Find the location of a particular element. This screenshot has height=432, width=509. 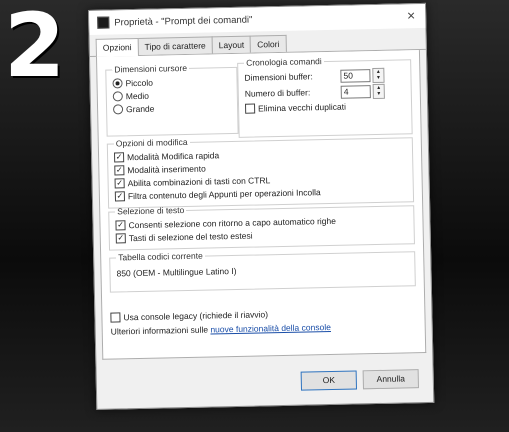

cancel-button: Annulla is located at coordinates (390, 379).